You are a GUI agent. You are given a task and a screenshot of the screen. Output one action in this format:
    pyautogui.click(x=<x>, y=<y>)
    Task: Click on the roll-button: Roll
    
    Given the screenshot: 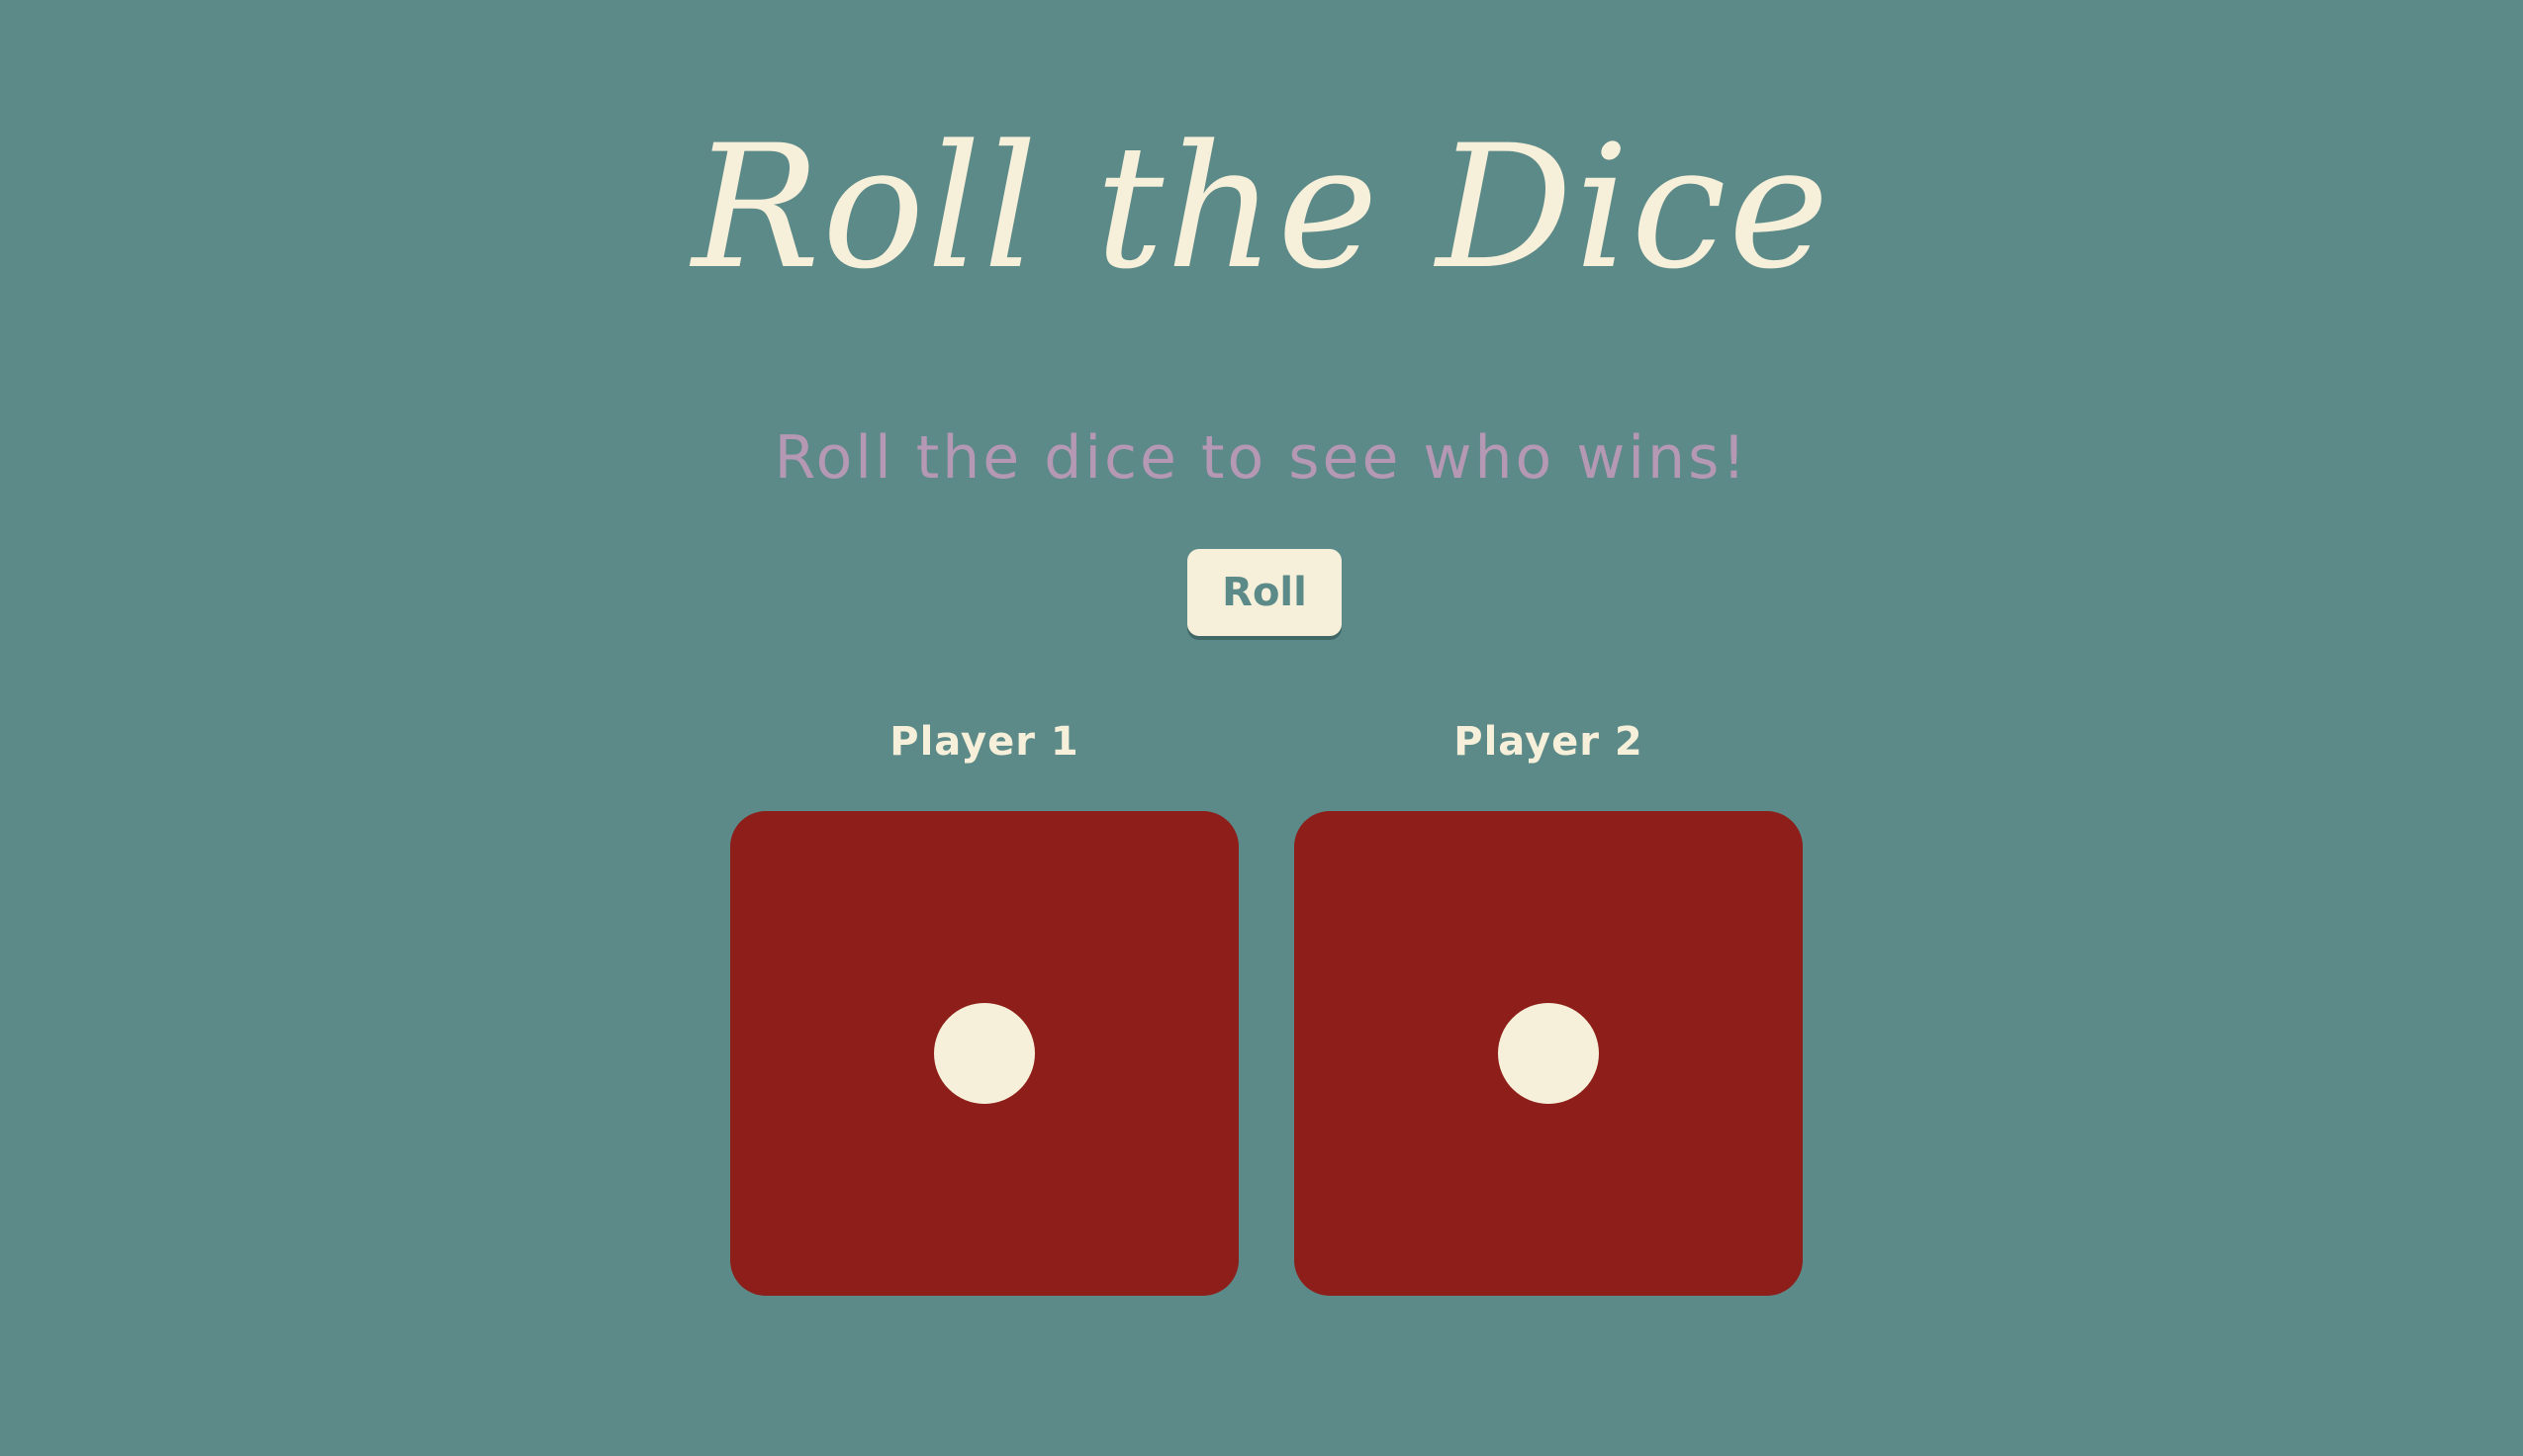 What is the action you would take?
    pyautogui.click(x=1264, y=592)
    